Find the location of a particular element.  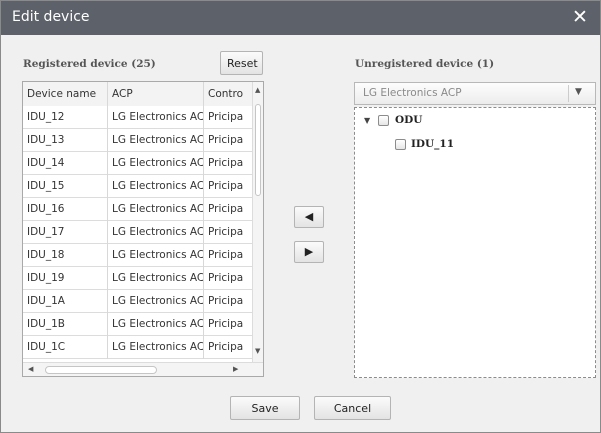

select-divider is located at coordinates (568, 93).